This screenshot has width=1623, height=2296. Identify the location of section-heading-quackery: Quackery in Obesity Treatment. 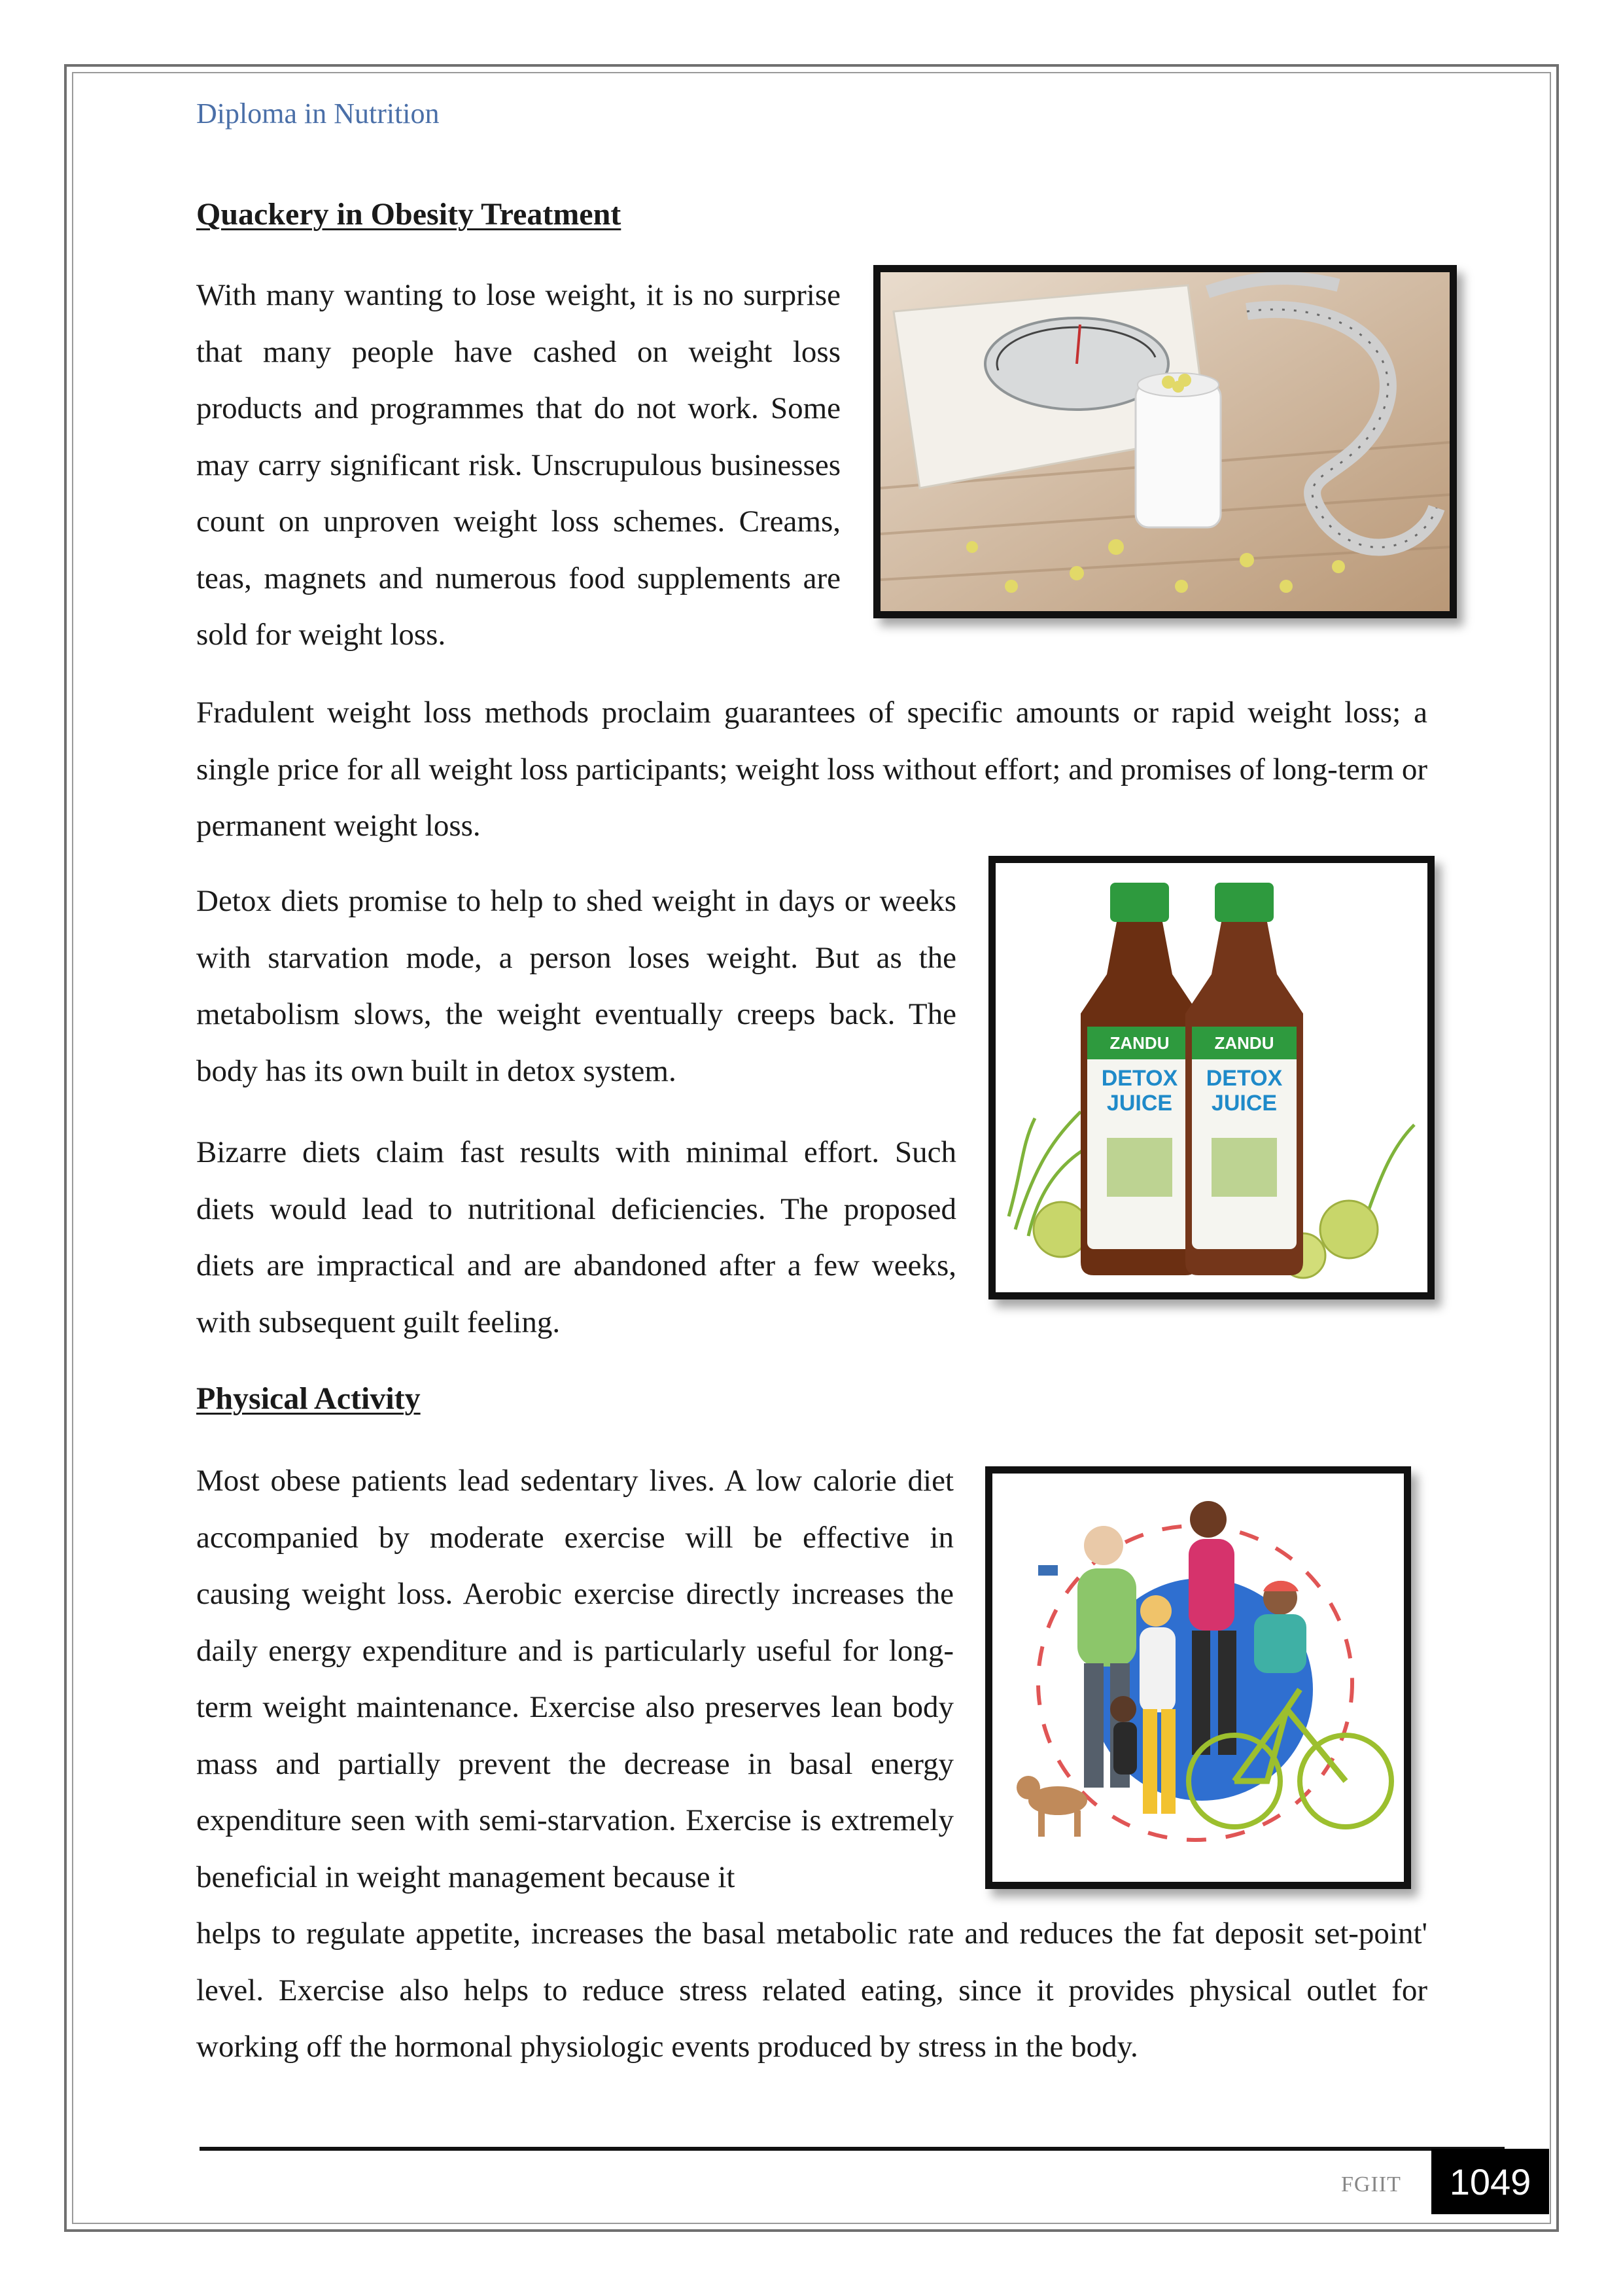
(409, 215).